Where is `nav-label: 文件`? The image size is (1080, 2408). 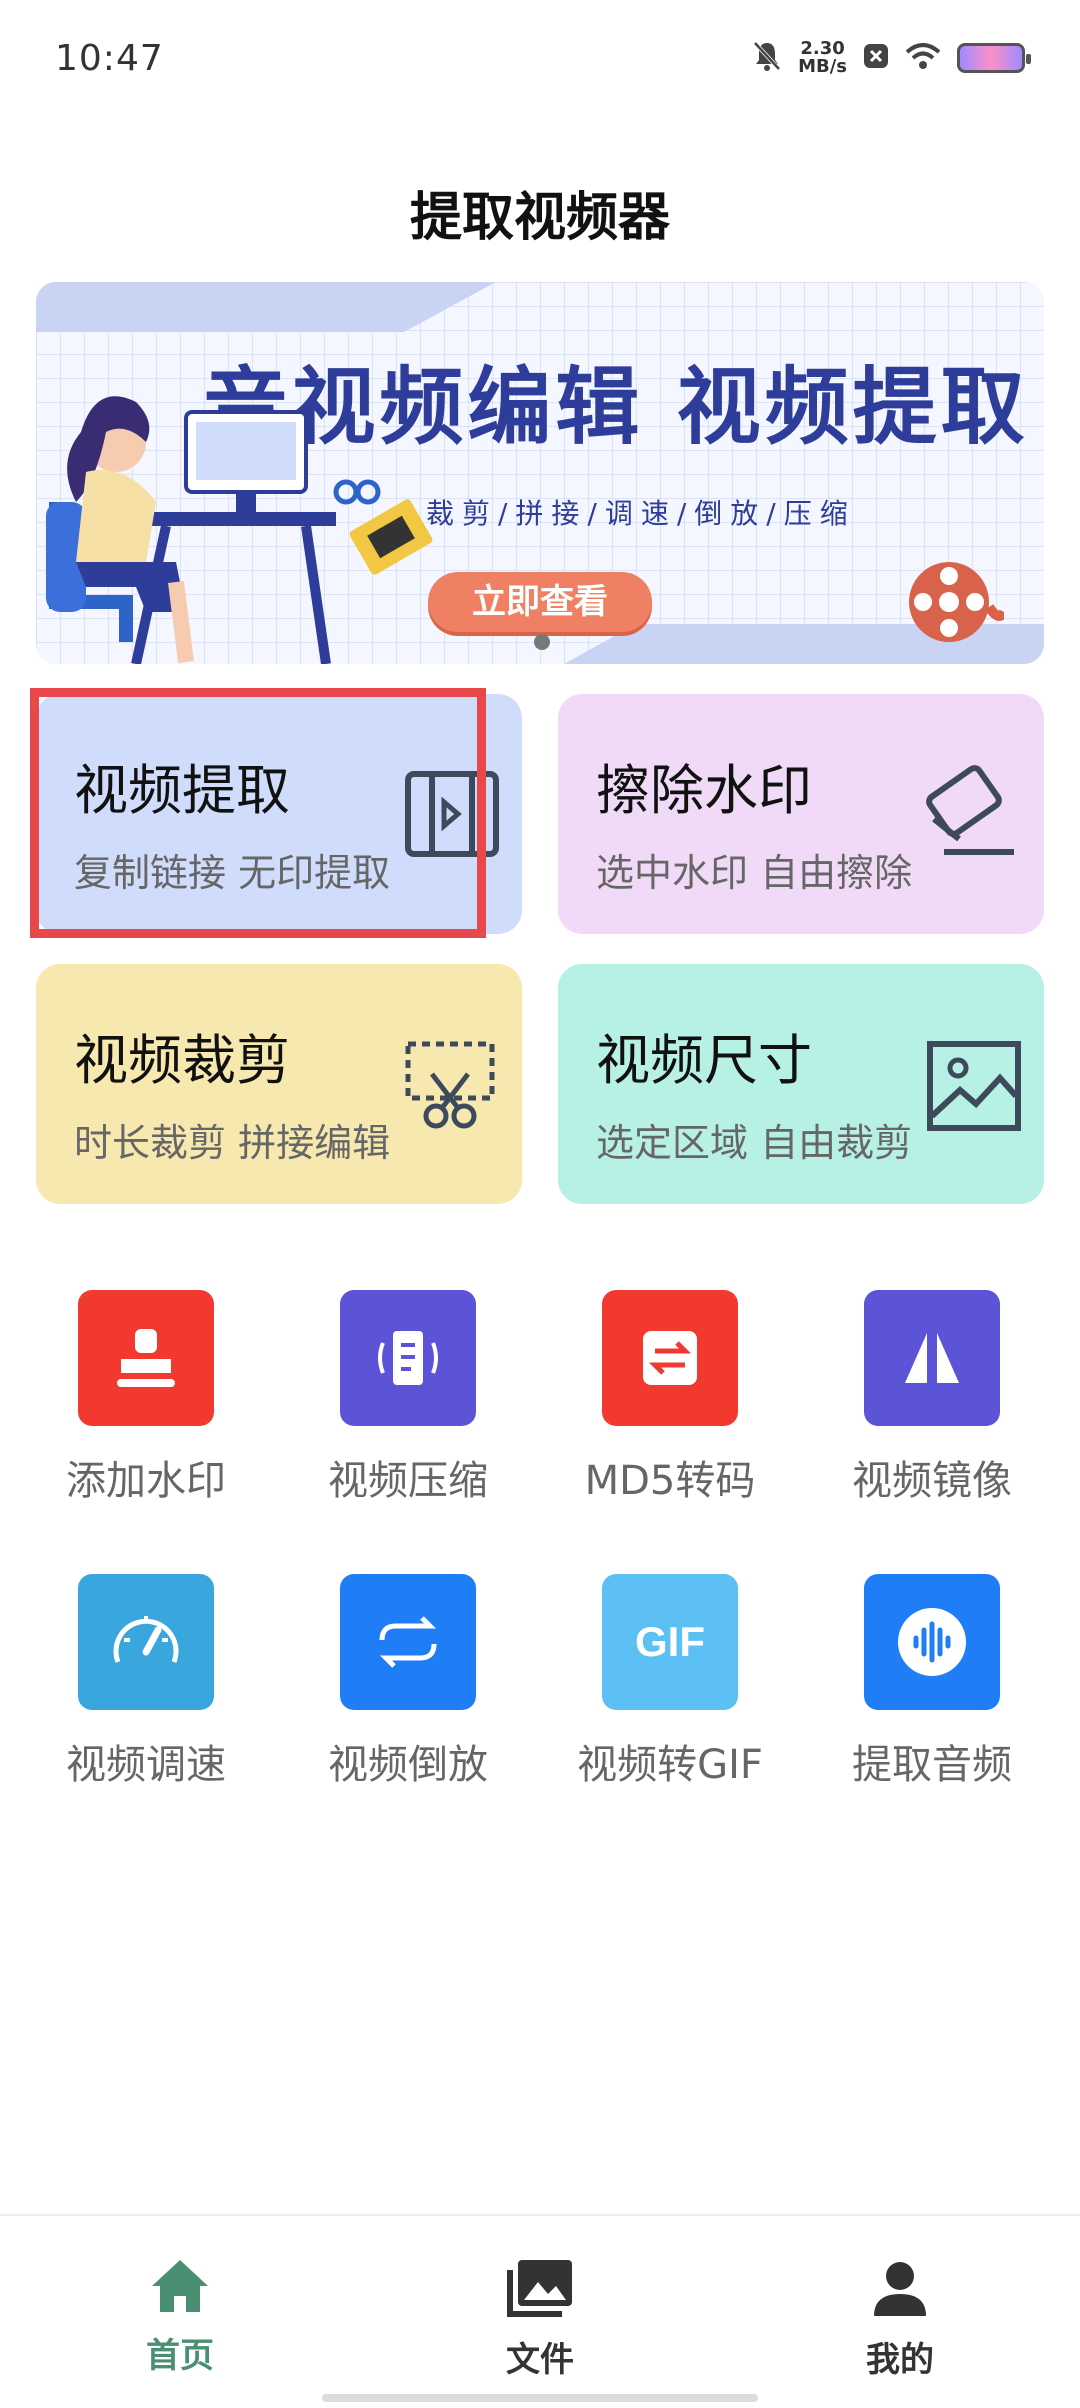 nav-label: 文件 is located at coordinates (540, 2360).